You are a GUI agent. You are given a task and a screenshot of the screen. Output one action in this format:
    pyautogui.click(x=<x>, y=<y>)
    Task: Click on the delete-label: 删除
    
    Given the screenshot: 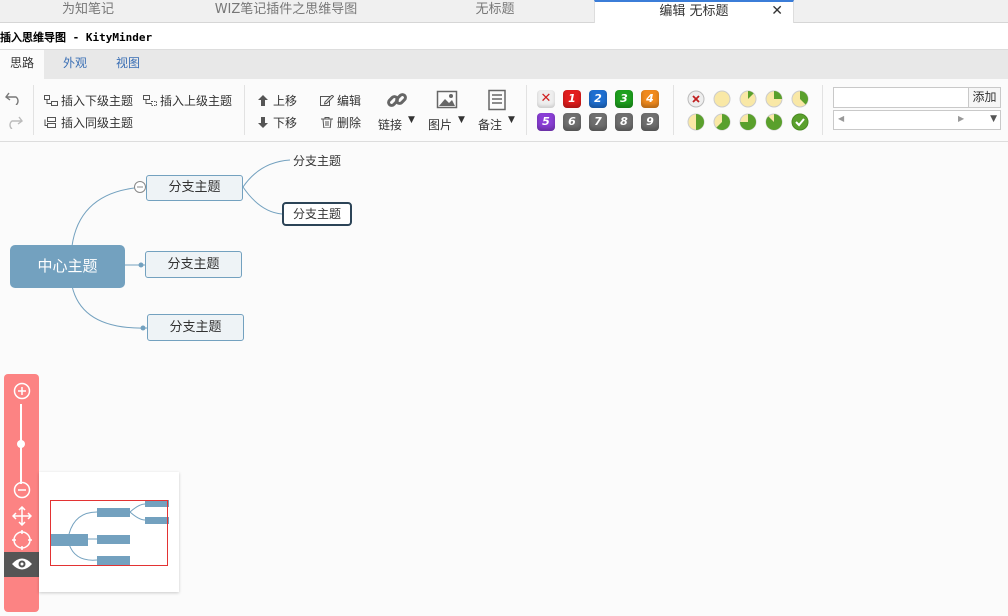 What is the action you would take?
    pyautogui.click(x=349, y=123)
    